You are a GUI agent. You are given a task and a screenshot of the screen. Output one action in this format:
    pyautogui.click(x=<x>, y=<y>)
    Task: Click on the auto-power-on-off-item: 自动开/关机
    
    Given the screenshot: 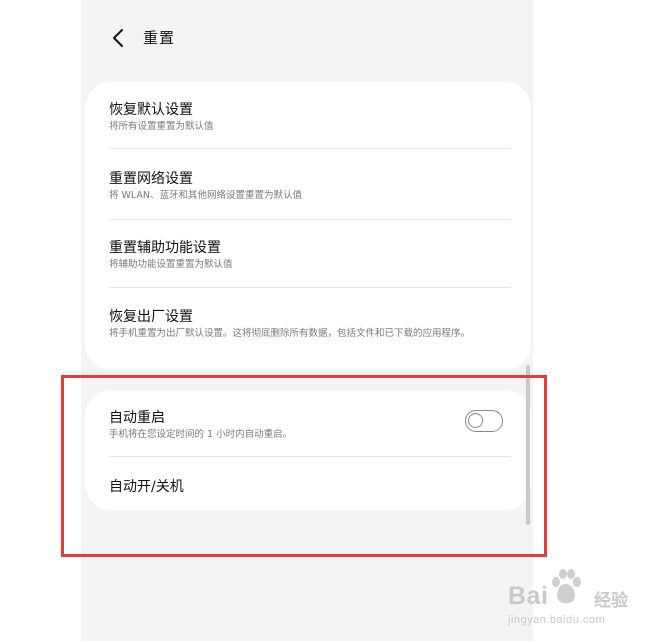 What is the action you would take?
    pyautogui.click(x=308, y=483)
    